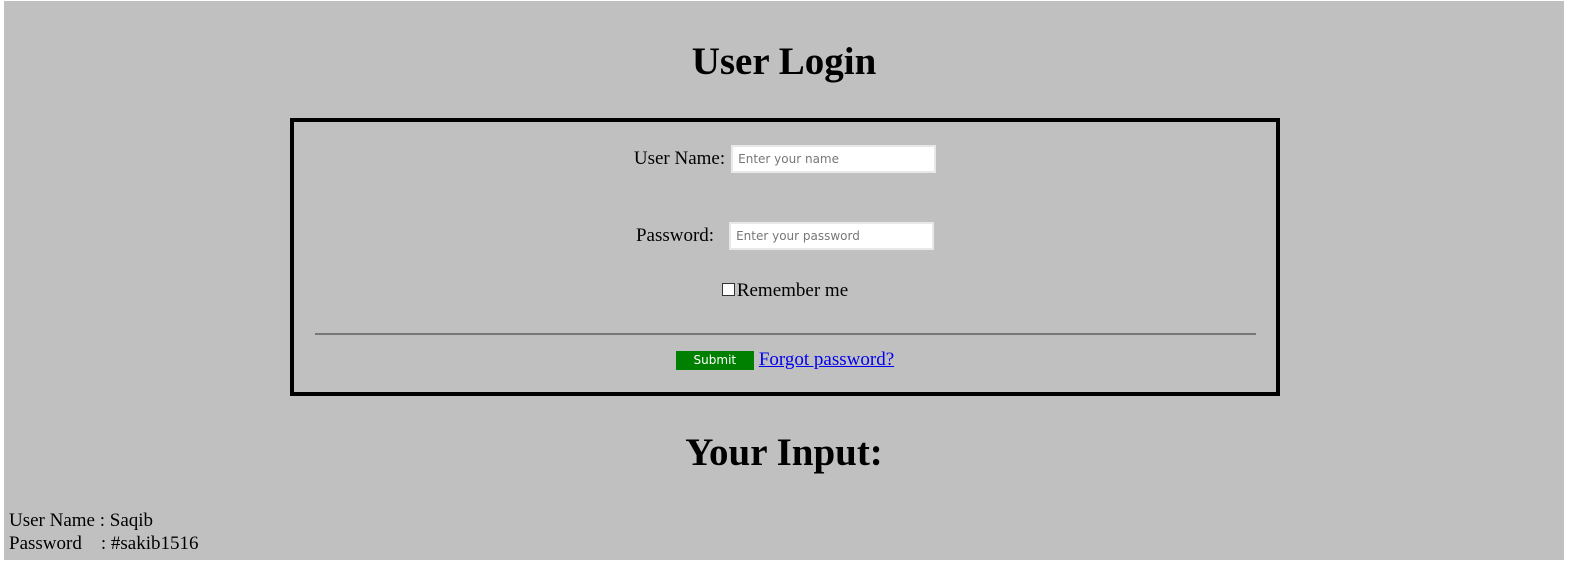 This screenshot has width=1590, height=571. I want to click on remember-checkbox, so click(728, 289).